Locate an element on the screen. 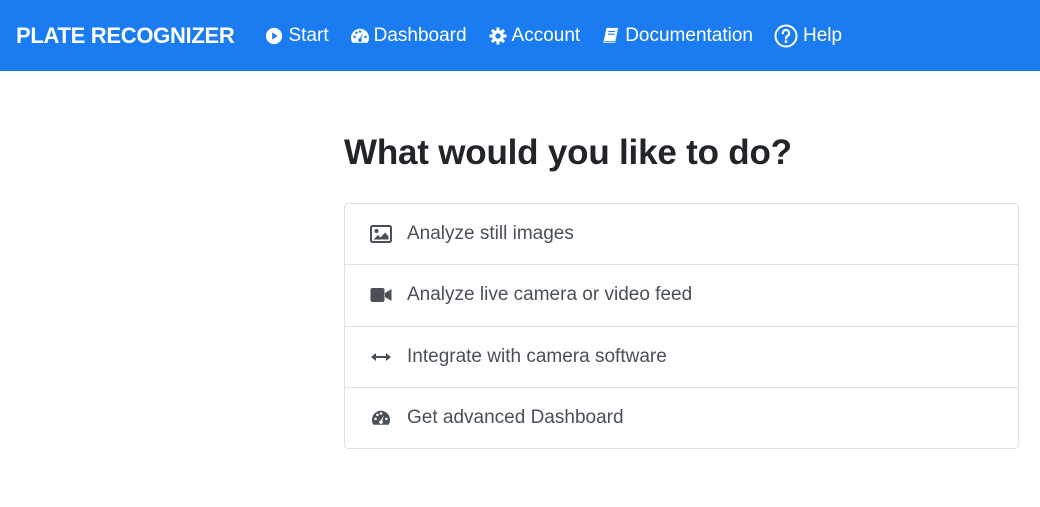  nav-dashboard-label: Dashboard is located at coordinates (420, 35).